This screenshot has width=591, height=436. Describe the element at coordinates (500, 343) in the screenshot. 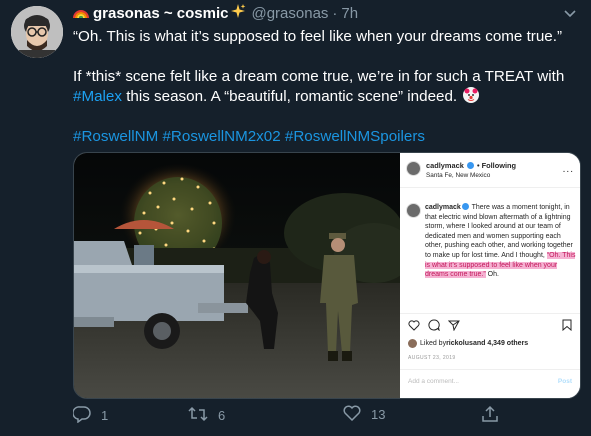

I see `ig-liked-suffix: and 4,349 others` at that location.